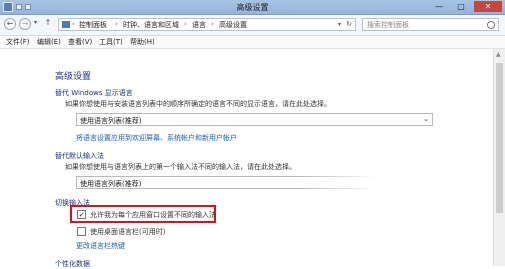  What do you see at coordinates (180, 167) in the screenshot?
I see `default-input-description: 如果你想使用与语言列表上的第一个输入法不同的输入法，请在此处选择。` at bounding box center [180, 167].